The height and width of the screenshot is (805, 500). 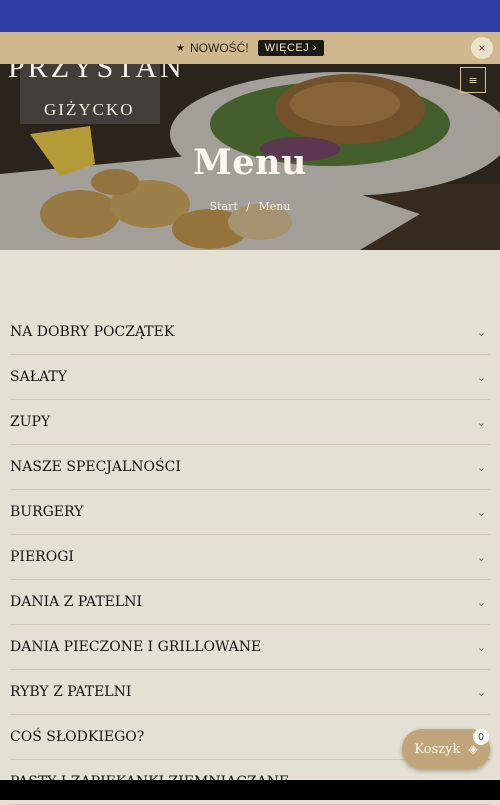 I want to click on star-icon: ★, so click(x=180, y=48).